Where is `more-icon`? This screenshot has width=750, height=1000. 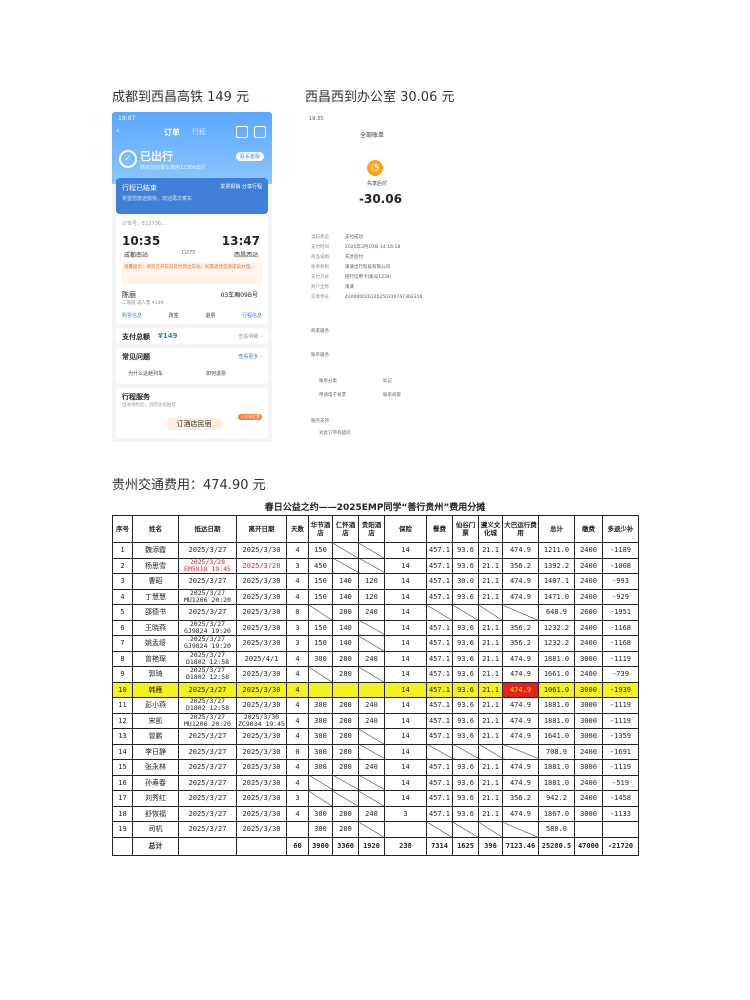 more-icon is located at coordinates (260, 132).